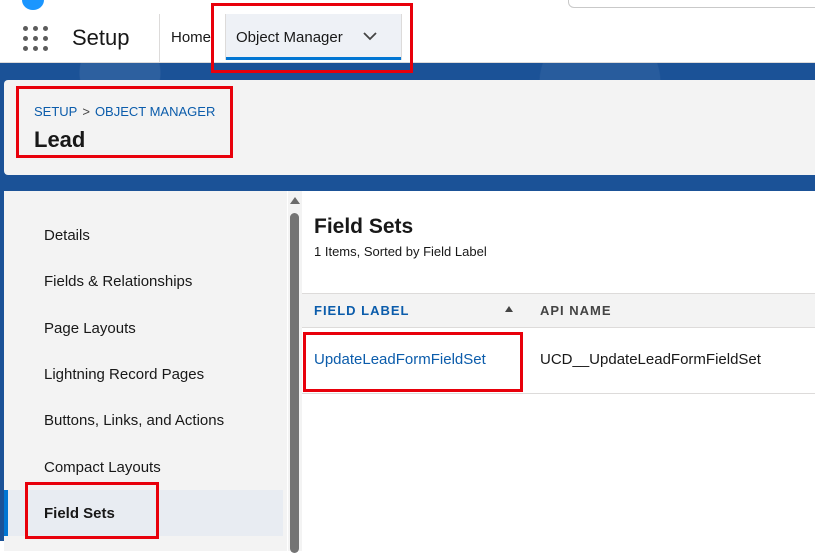 The image size is (815, 553). What do you see at coordinates (191, 37) in the screenshot?
I see `tab-home: Home` at bounding box center [191, 37].